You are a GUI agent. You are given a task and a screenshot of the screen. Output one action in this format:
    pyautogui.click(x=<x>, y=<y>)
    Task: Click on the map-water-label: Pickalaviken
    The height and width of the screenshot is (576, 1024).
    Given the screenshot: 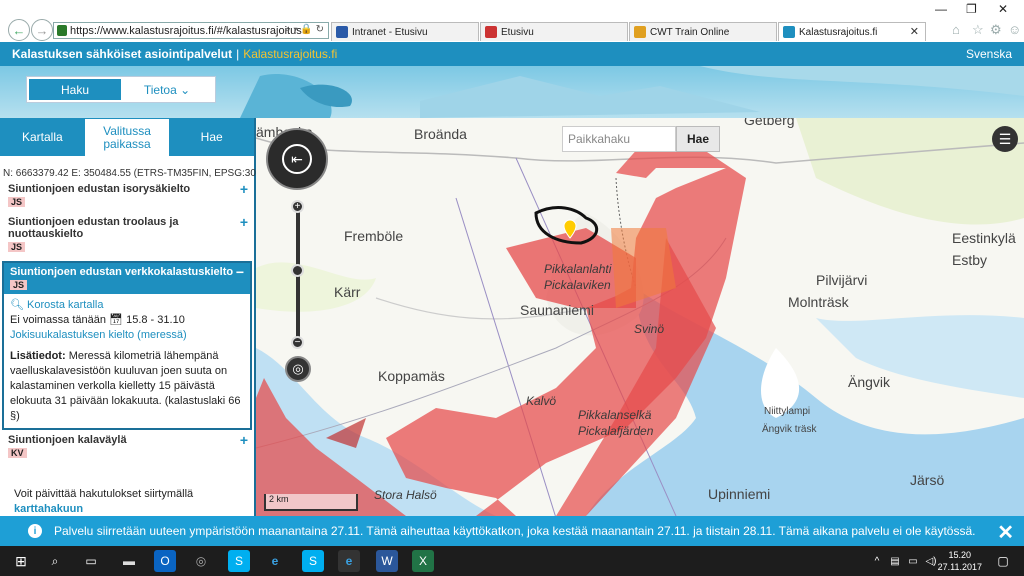 What is the action you would take?
    pyautogui.click(x=577, y=285)
    